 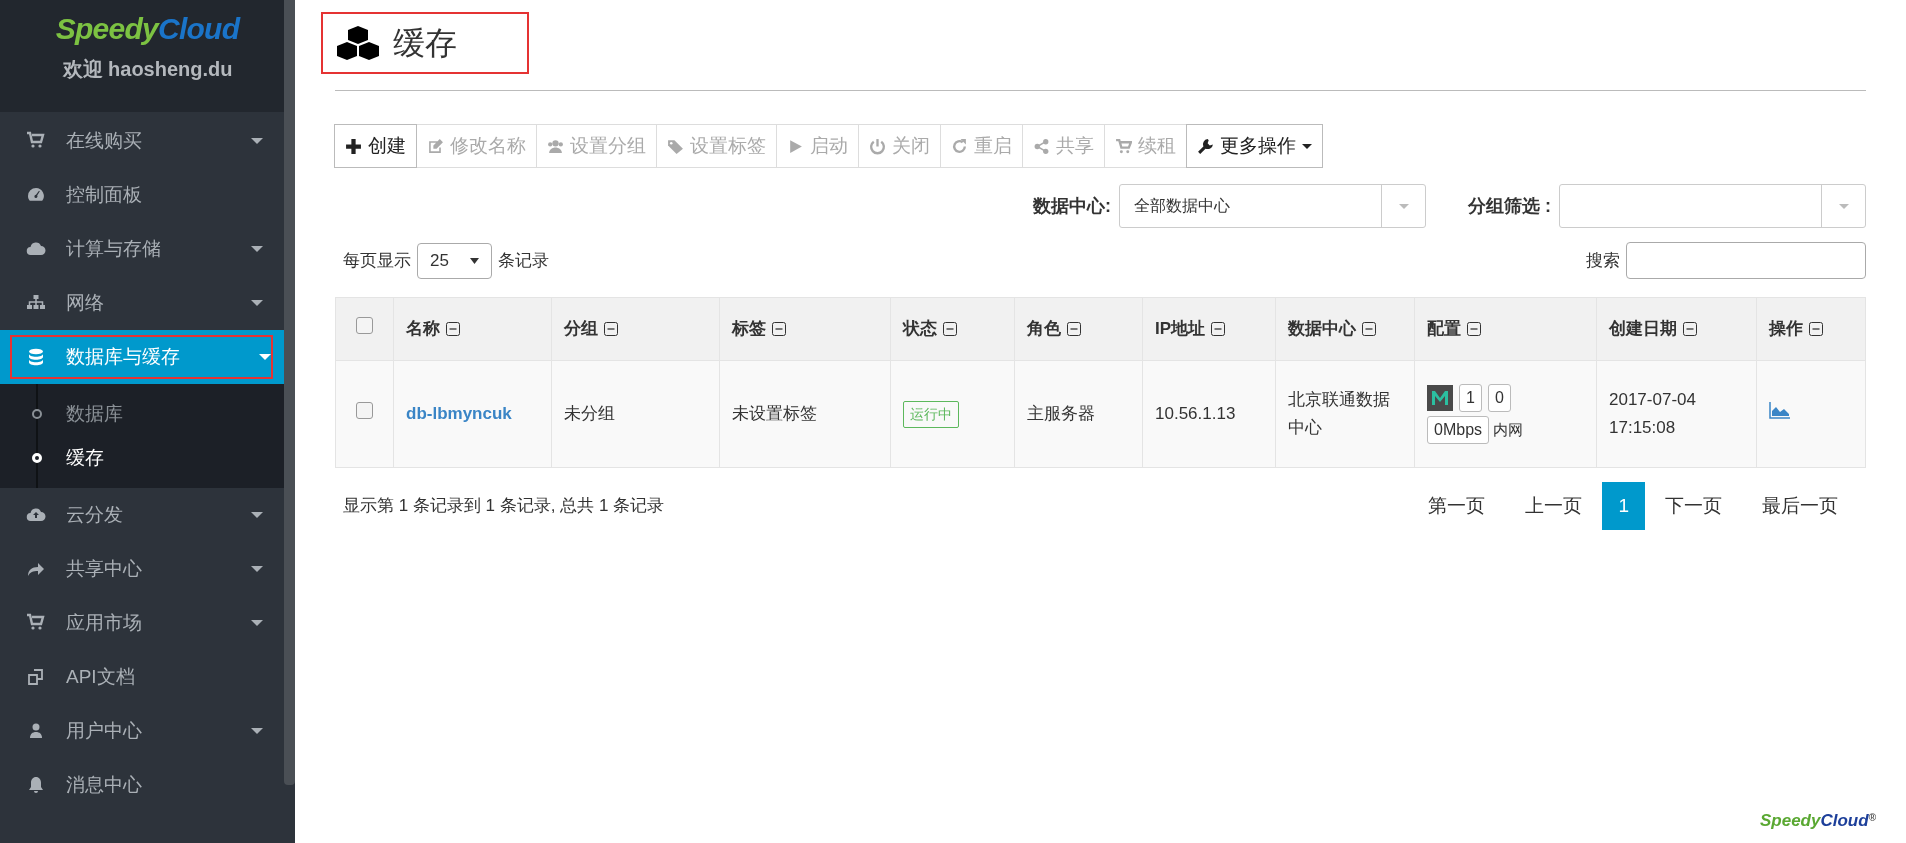 I want to click on config-value: 0Mbps, so click(x=1458, y=430).